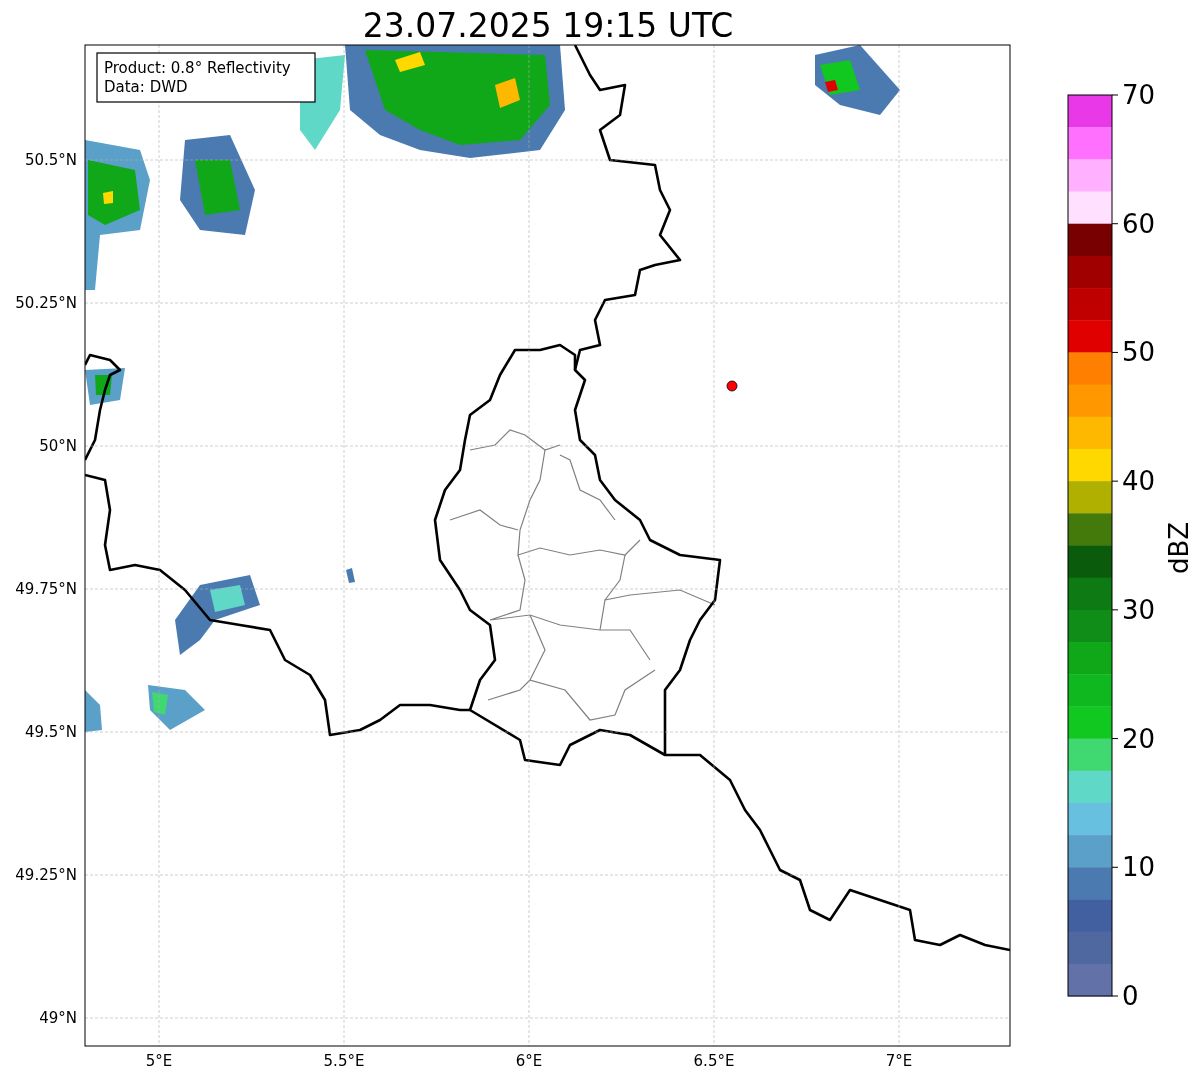  Describe the element at coordinates (50, 732) in the screenshot. I see `latitude-label: 49.5°N` at that location.